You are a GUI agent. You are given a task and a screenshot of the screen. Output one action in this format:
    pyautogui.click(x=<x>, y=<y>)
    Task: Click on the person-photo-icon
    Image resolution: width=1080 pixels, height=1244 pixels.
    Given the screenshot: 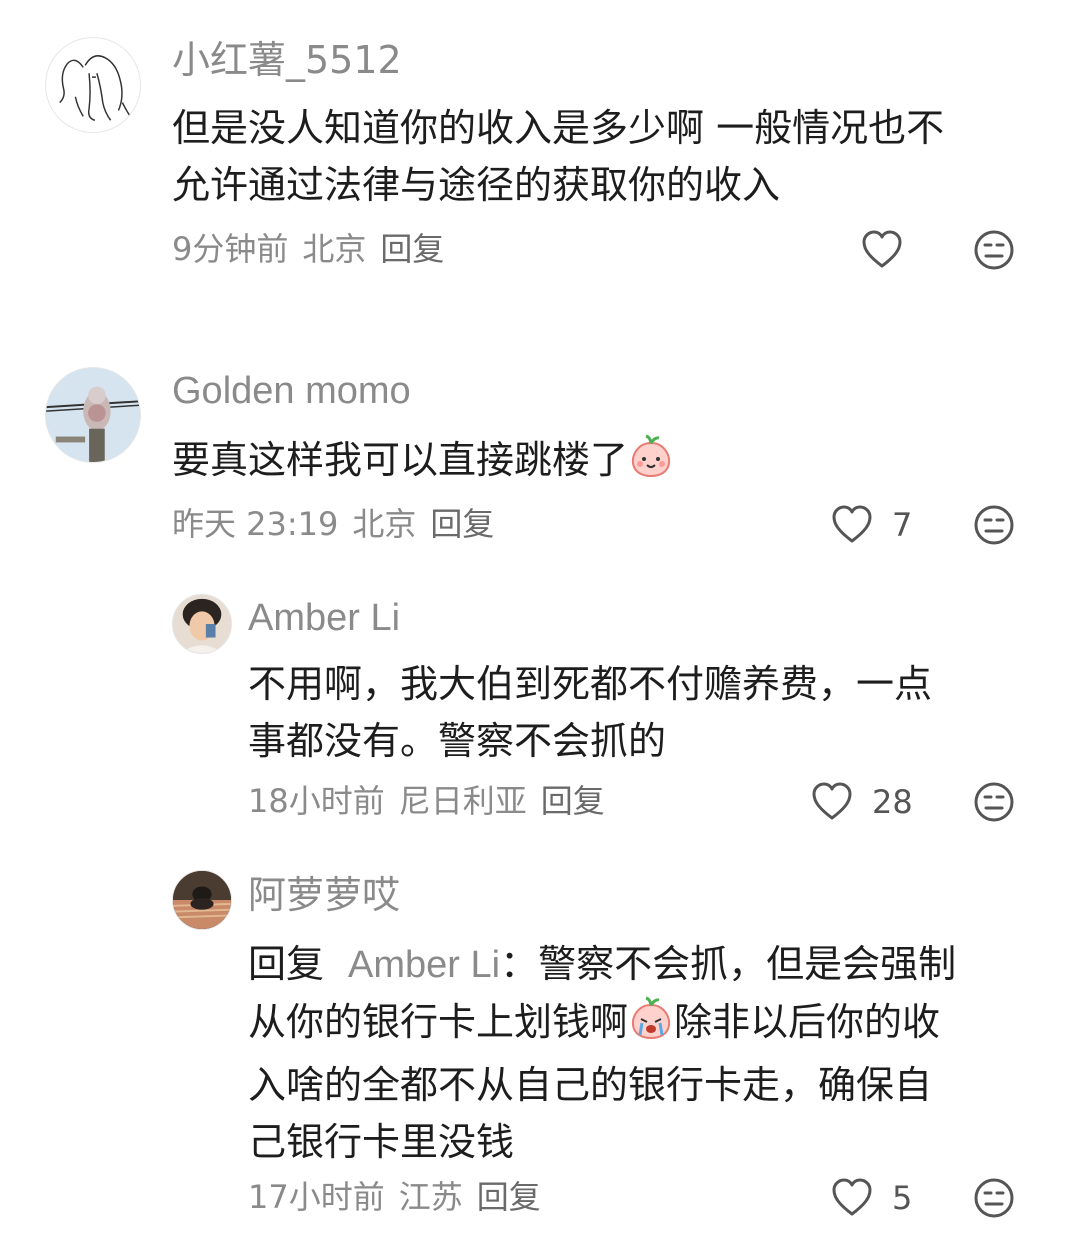 What is the action you would take?
    pyautogui.click(x=202, y=624)
    